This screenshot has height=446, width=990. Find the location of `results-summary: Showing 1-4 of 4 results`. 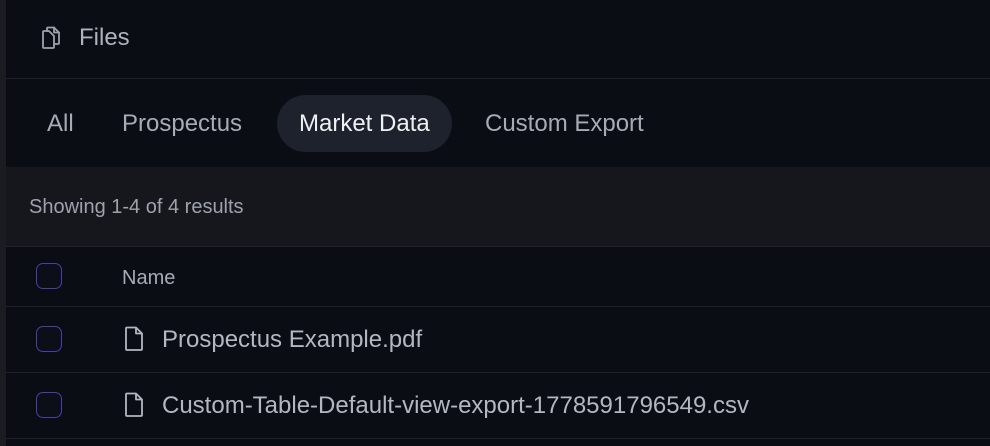

results-summary: Showing 1-4 of 4 results is located at coordinates (136, 207).